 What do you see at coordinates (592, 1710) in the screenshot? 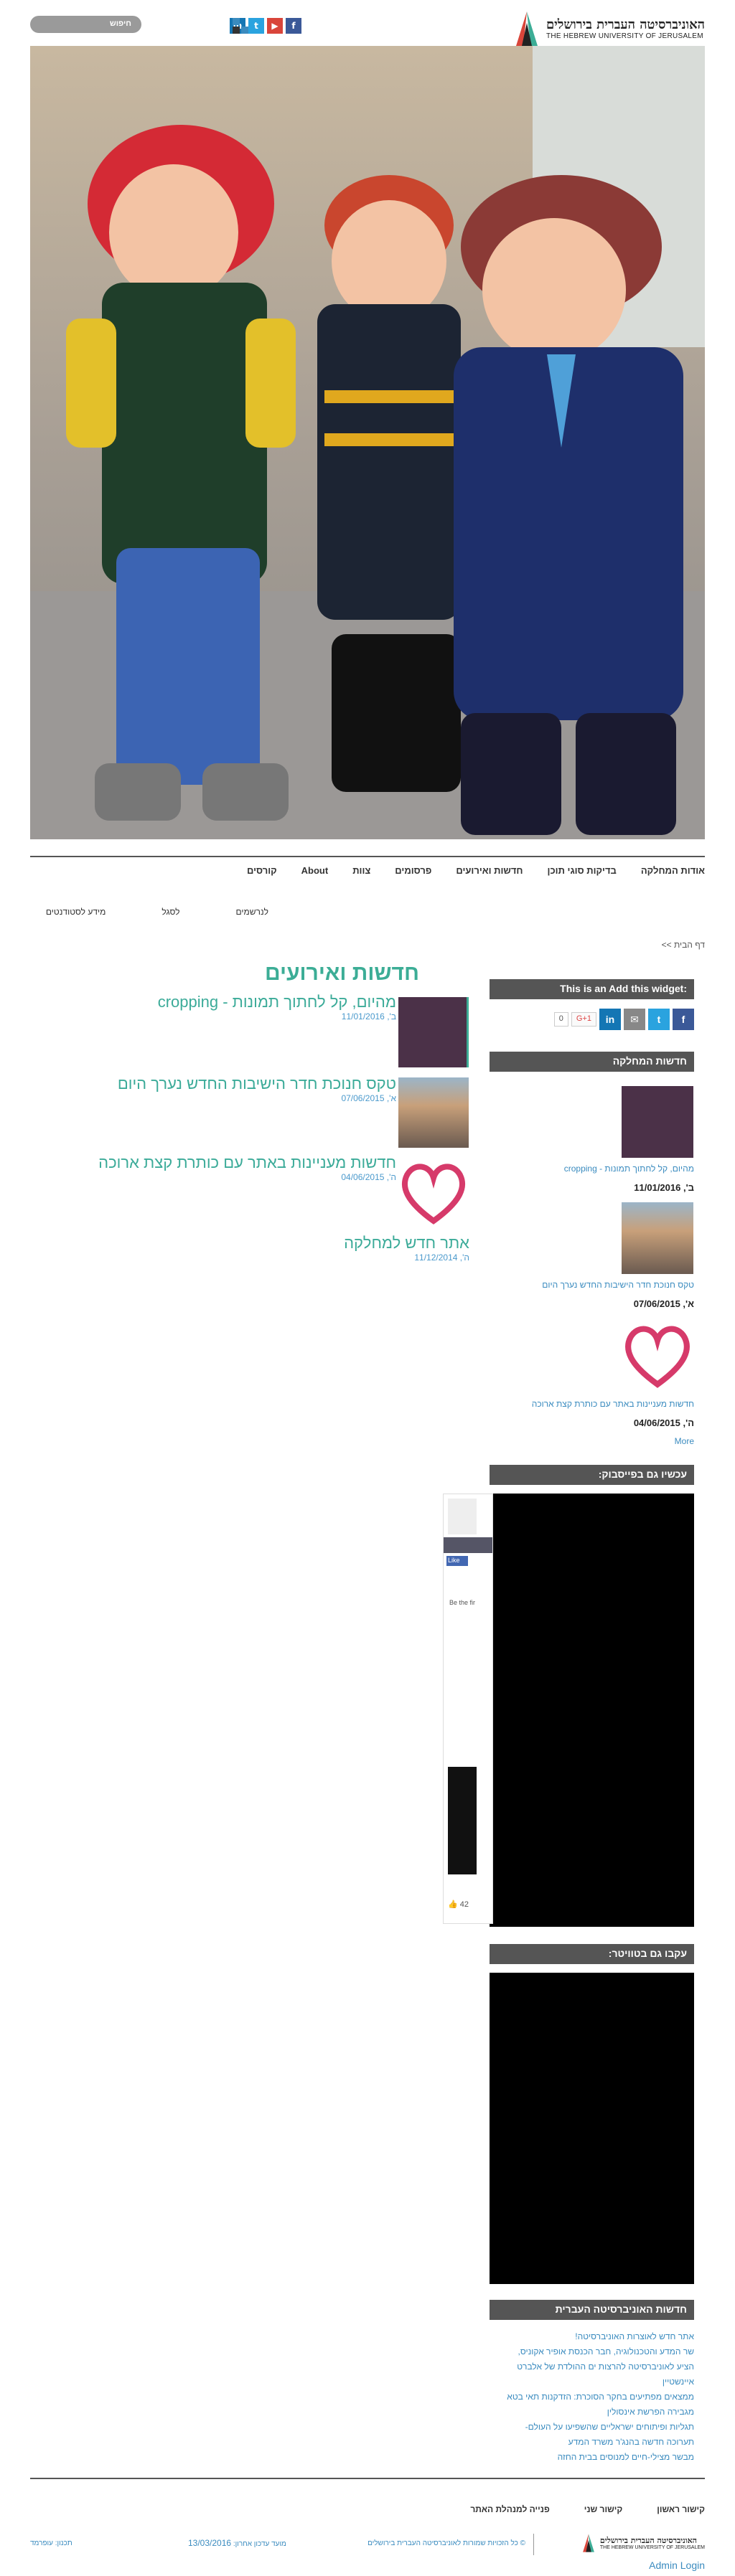
I see `facebook-embed` at bounding box center [592, 1710].